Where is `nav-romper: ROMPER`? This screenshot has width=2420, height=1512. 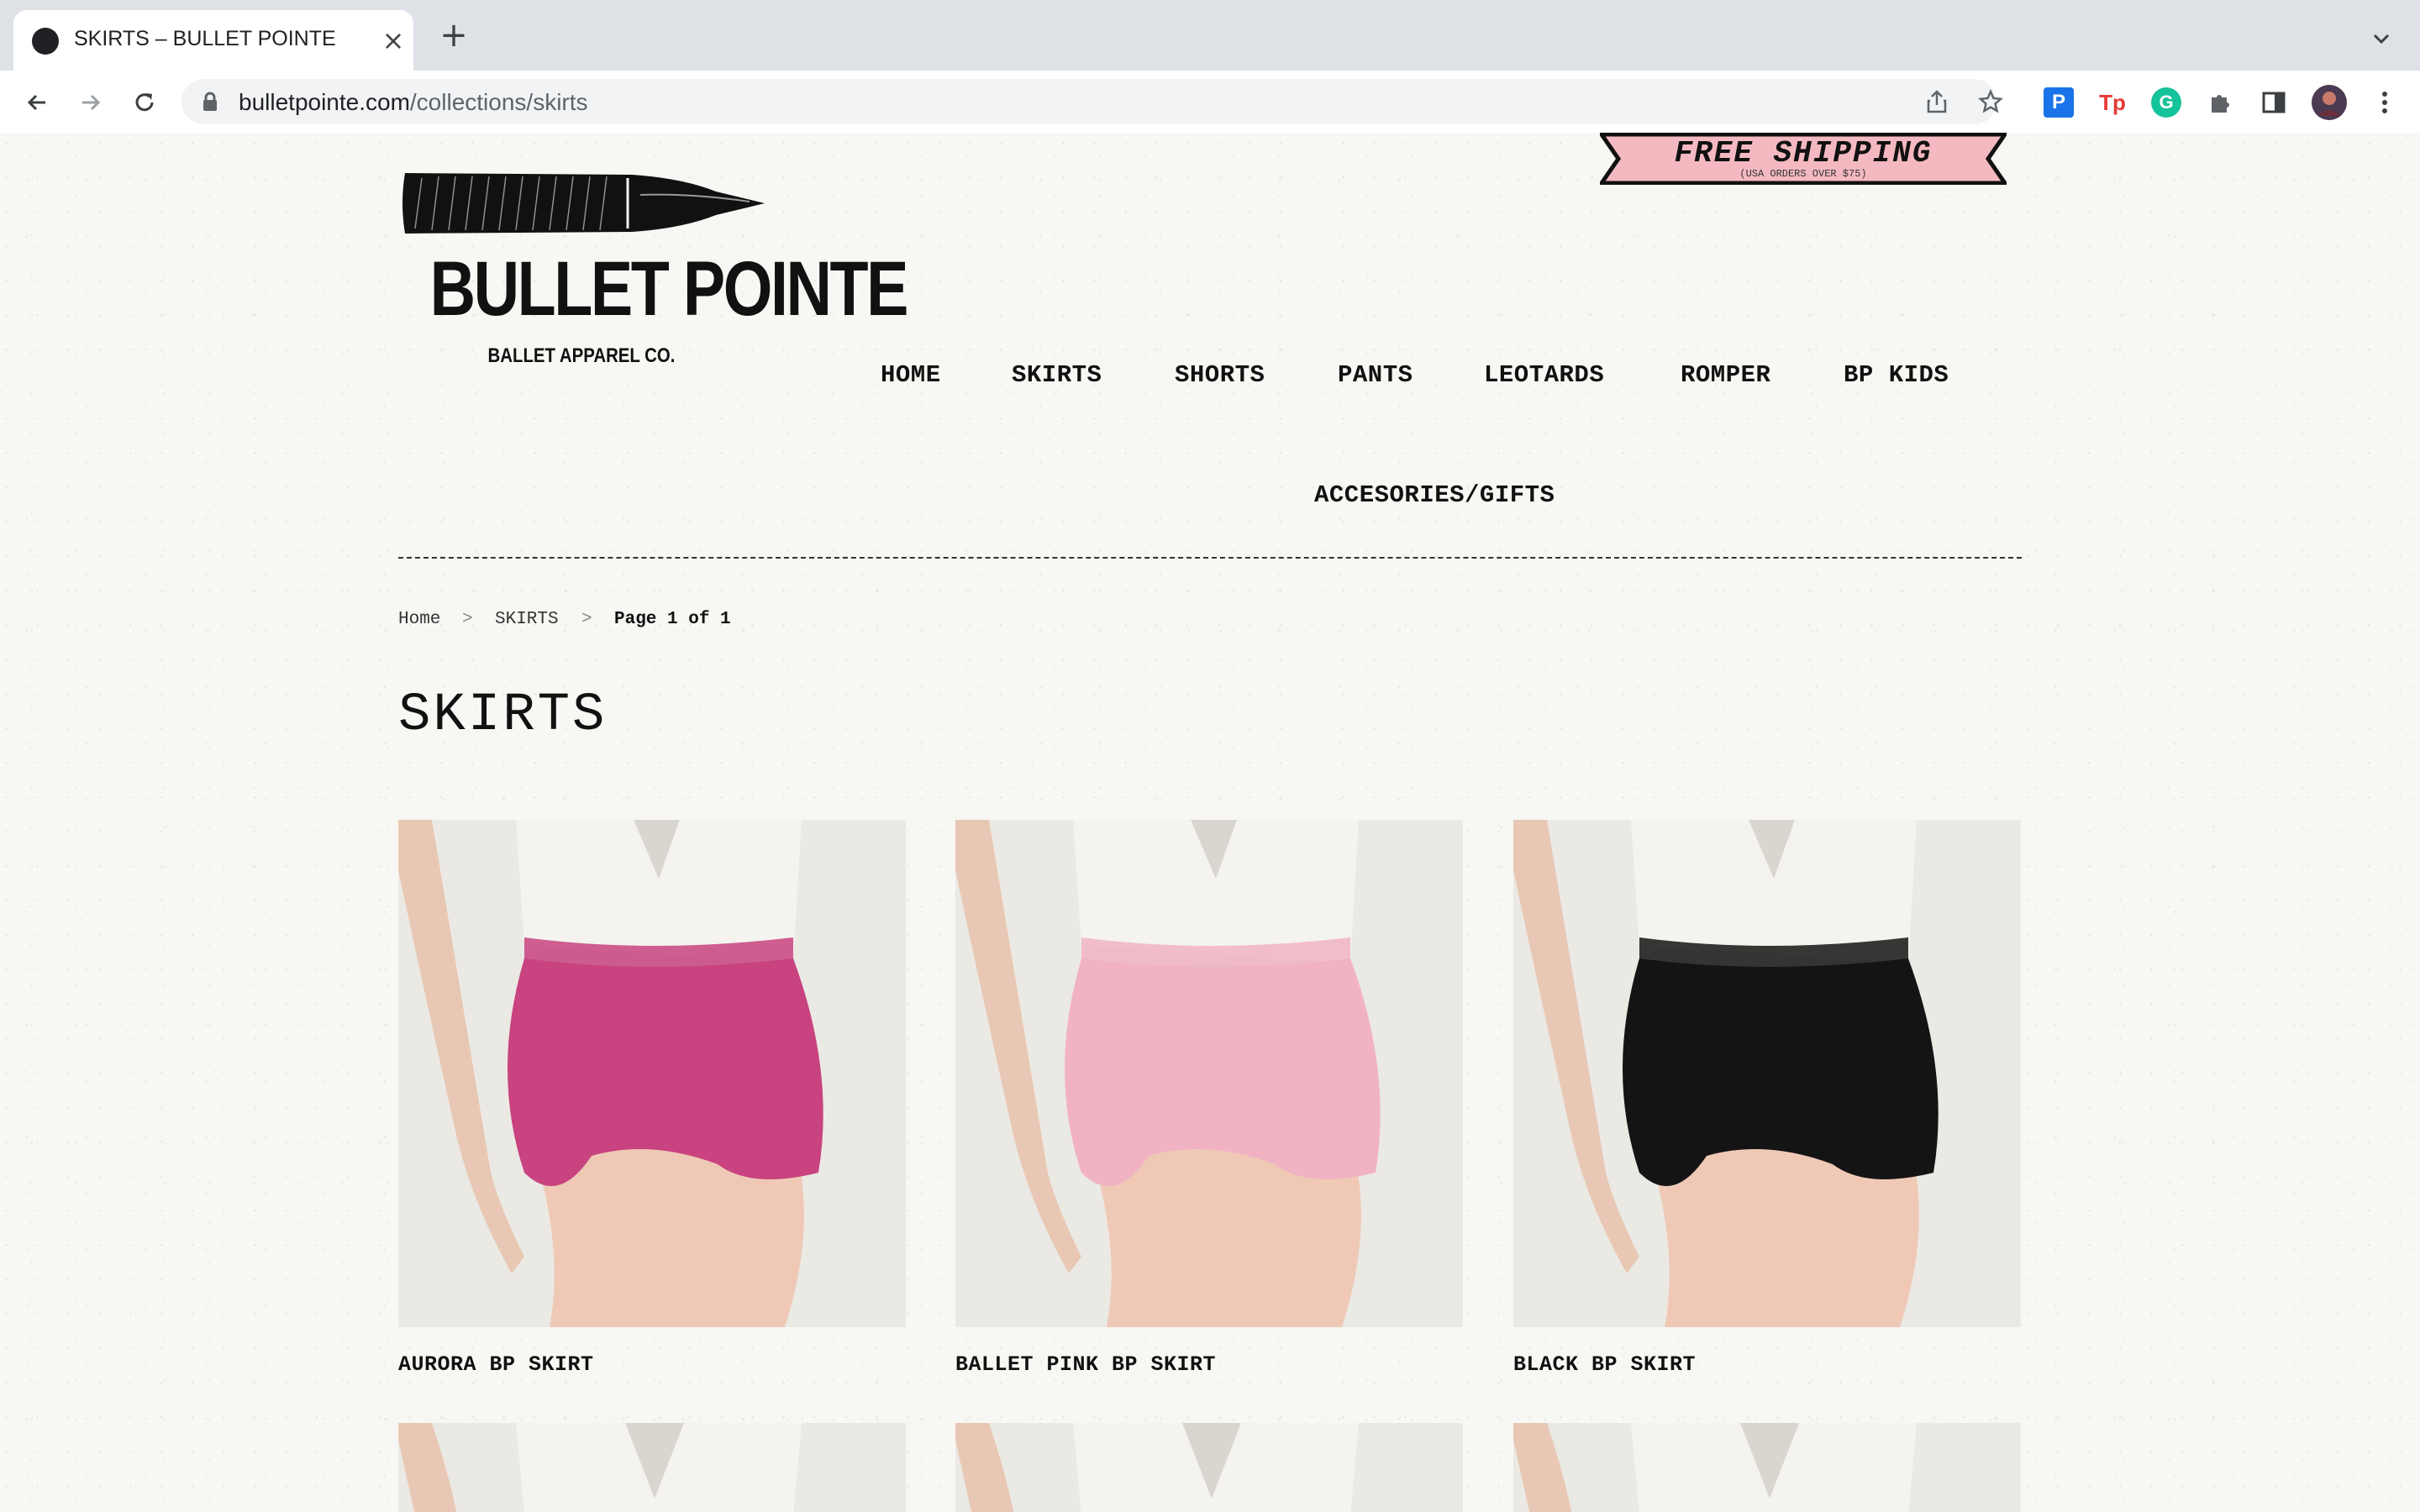 nav-romper: ROMPER is located at coordinates (1726, 375).